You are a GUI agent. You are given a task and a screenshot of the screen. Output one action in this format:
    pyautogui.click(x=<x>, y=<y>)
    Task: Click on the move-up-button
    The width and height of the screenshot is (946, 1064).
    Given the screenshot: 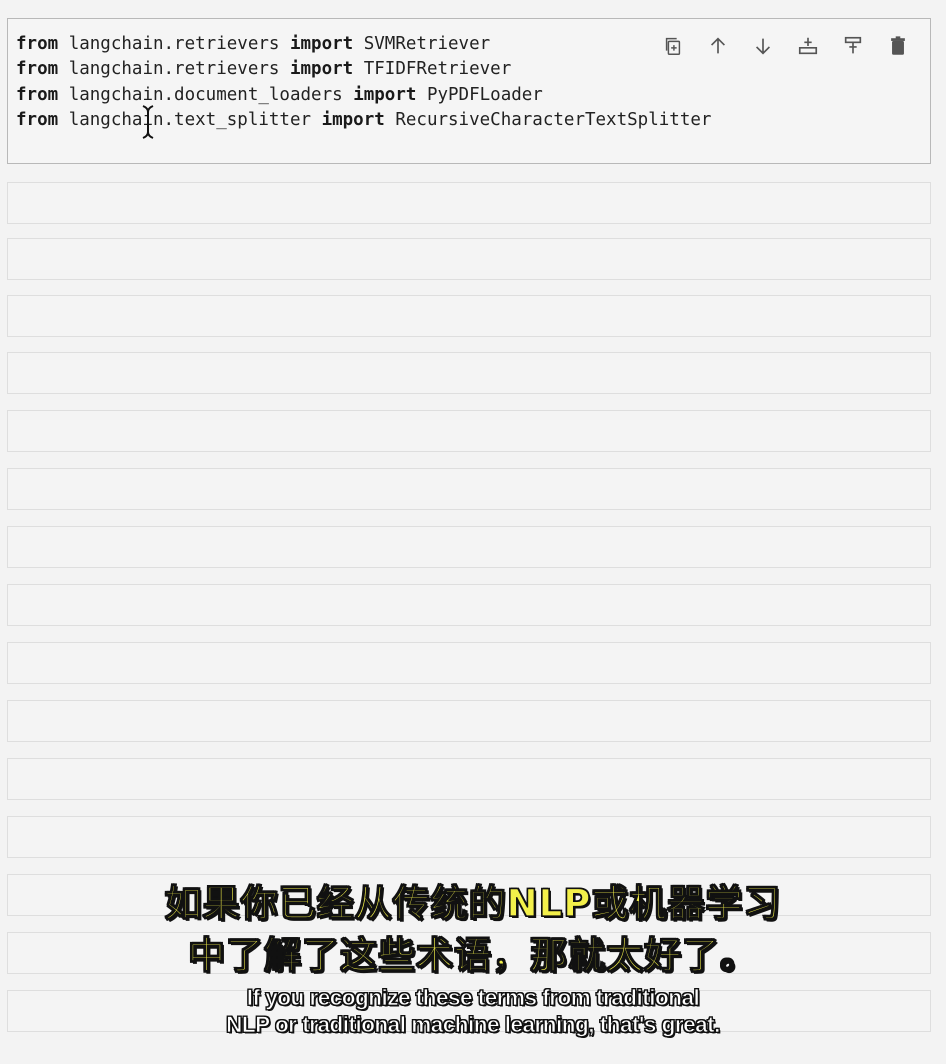 What is the action you would take?
    pyautogui.click(x=717, y=46)
    